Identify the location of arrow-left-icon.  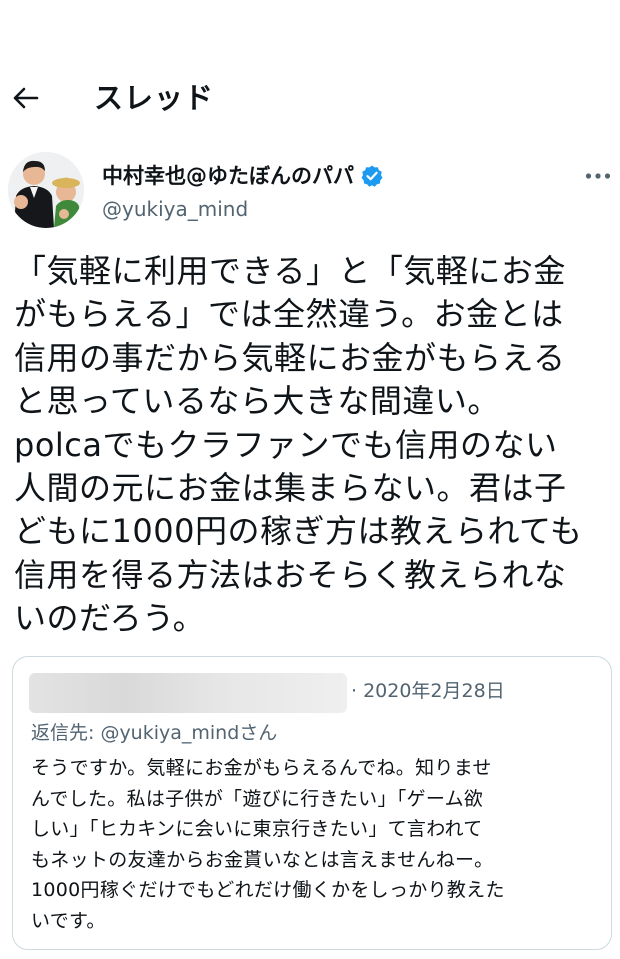
(26, 98).